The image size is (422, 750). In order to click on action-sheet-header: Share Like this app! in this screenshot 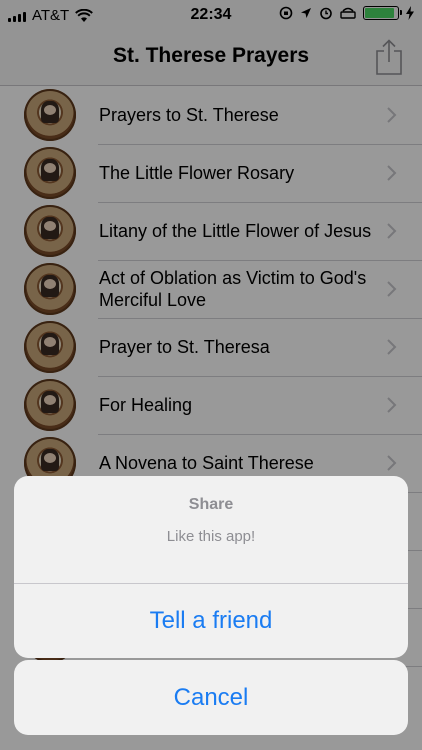, I will do `click(211, 530)`.